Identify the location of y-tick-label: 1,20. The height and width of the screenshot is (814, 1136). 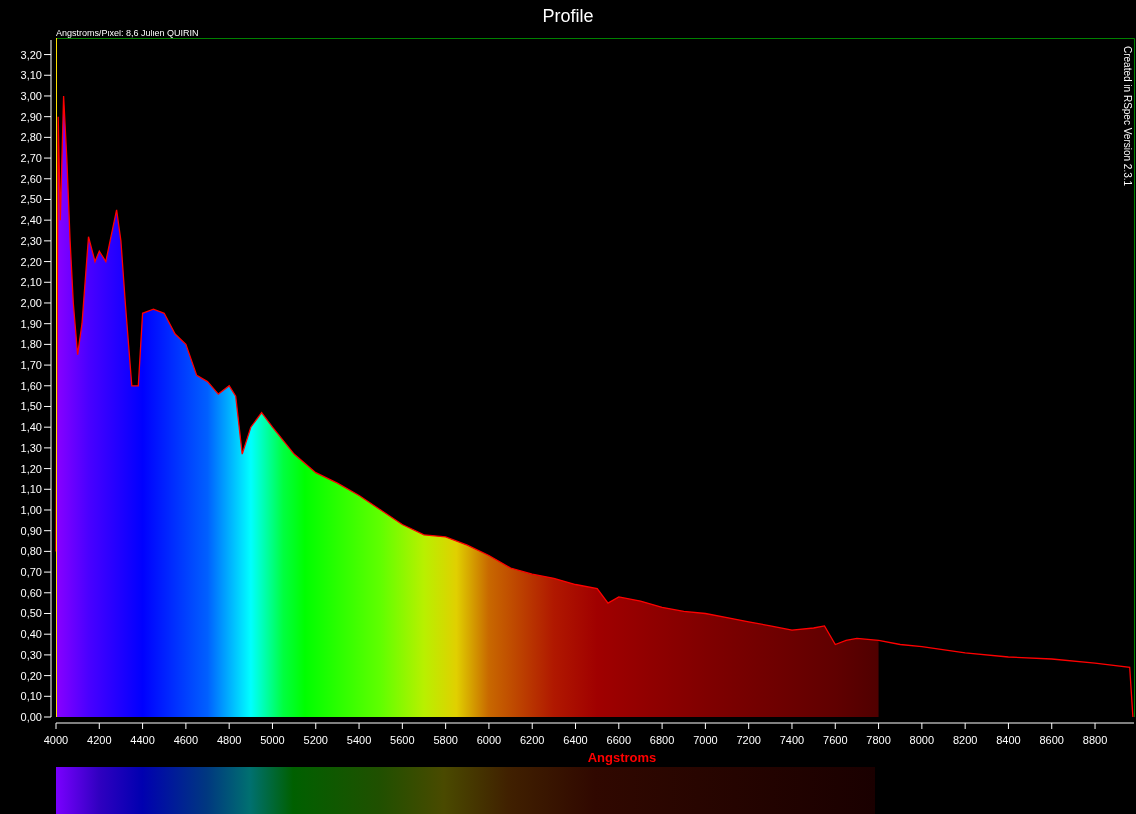
(31, 468).